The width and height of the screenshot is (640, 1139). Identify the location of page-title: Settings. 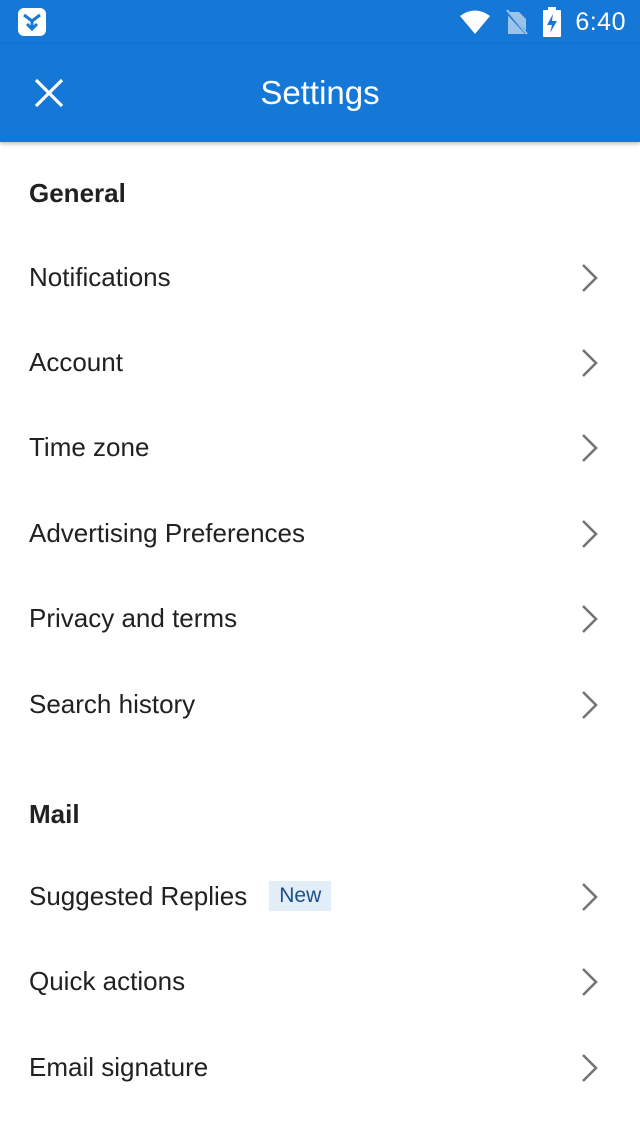
(320, 92).